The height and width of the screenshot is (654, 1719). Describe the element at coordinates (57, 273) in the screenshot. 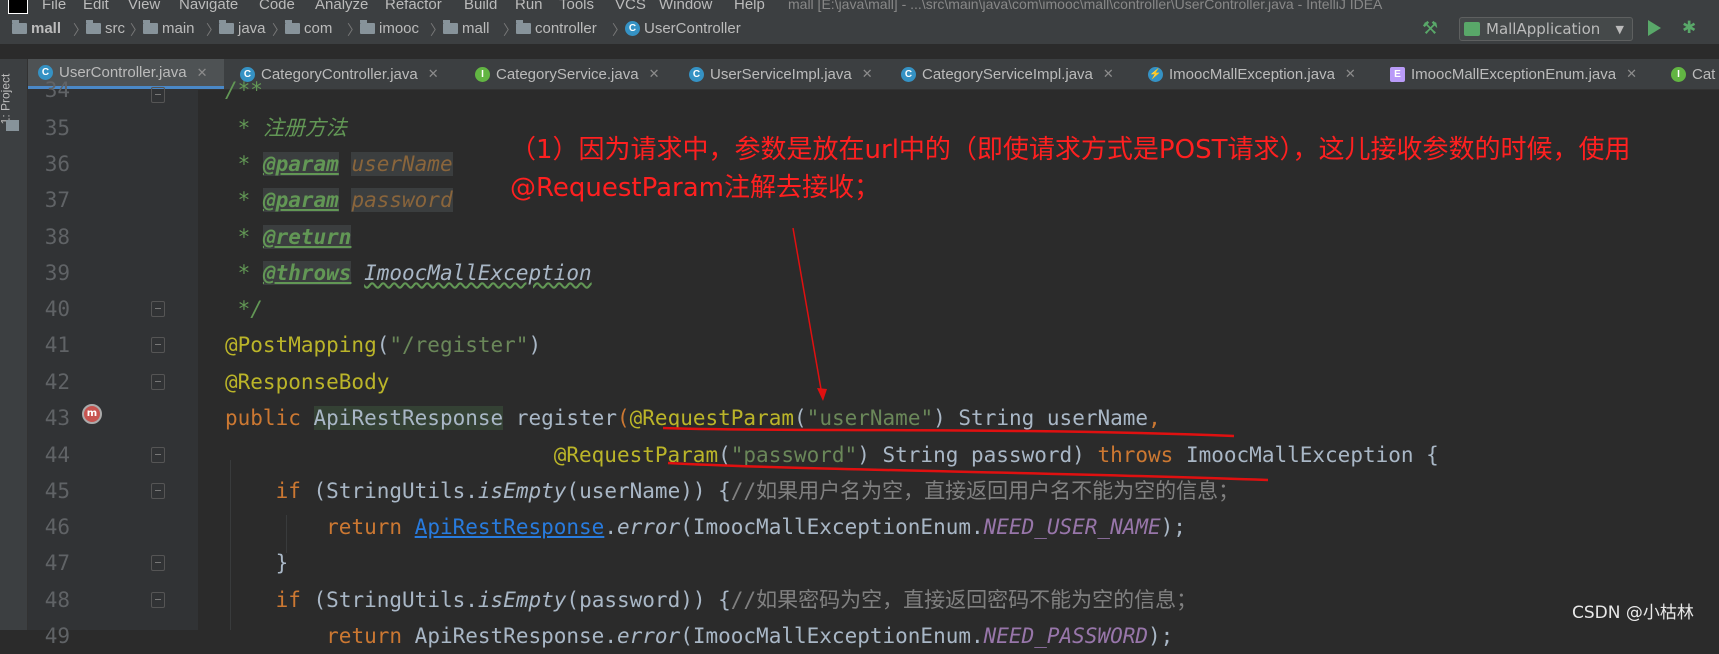

I see `line-number: 39` at that location.